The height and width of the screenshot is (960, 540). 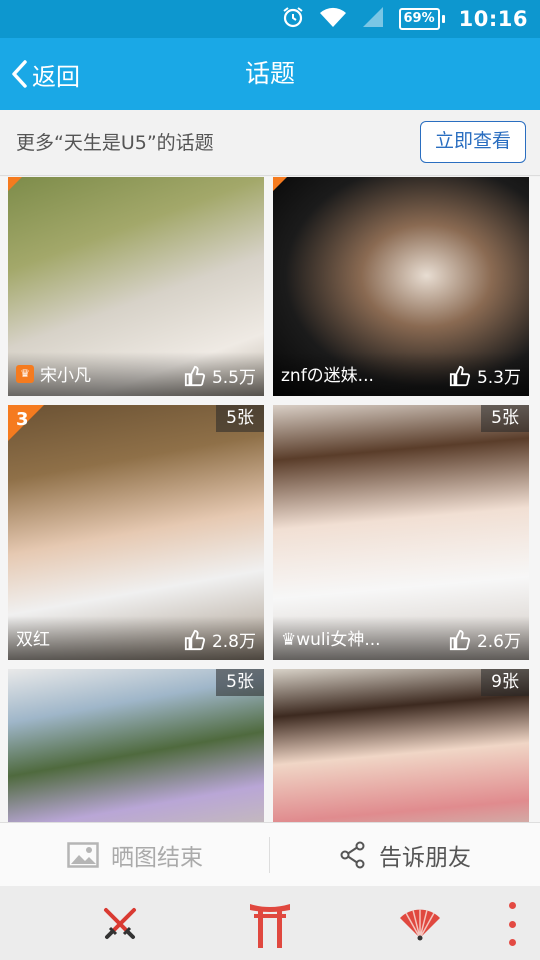 I want to click on share-label: 告诉朋友, so click(x=425, y=858).